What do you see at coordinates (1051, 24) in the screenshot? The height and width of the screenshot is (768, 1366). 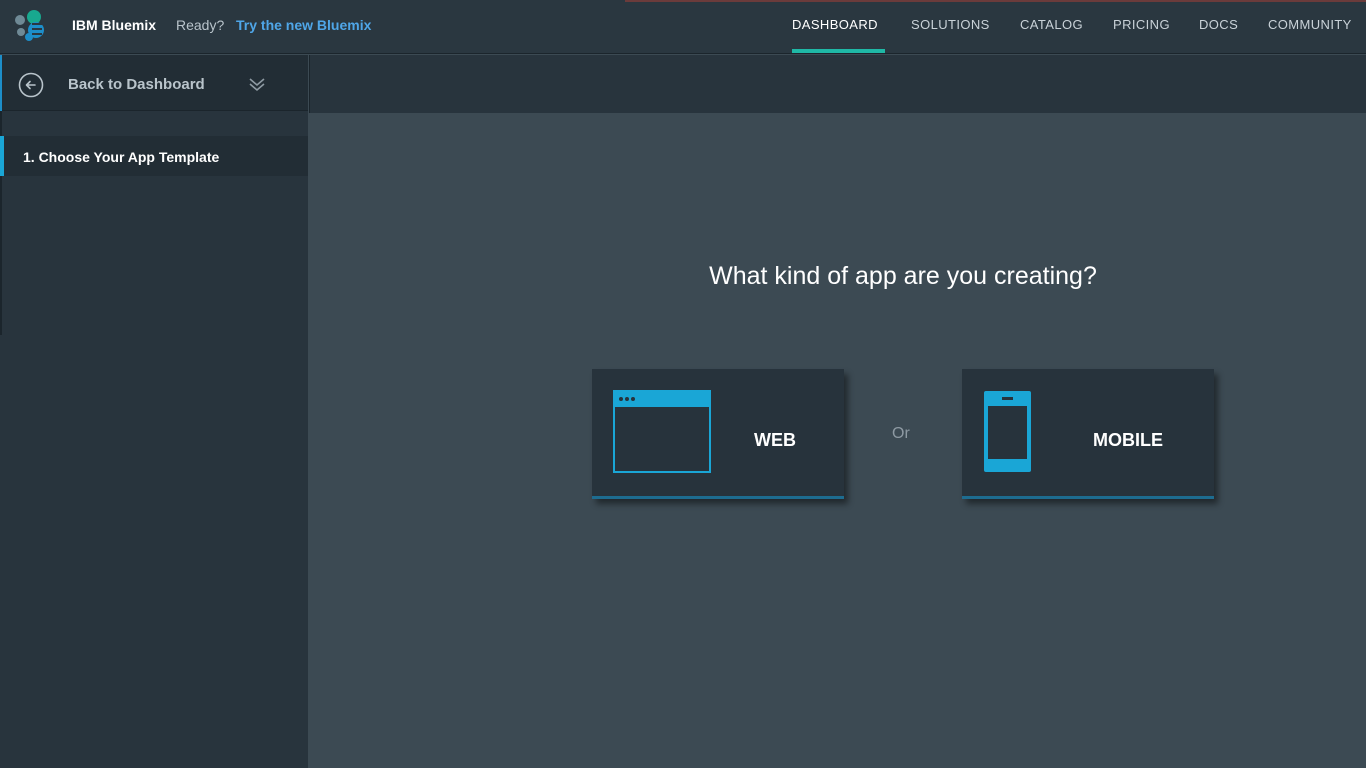 I see `nav-catalog: CATALOG` at bounding box center [1051, 24].